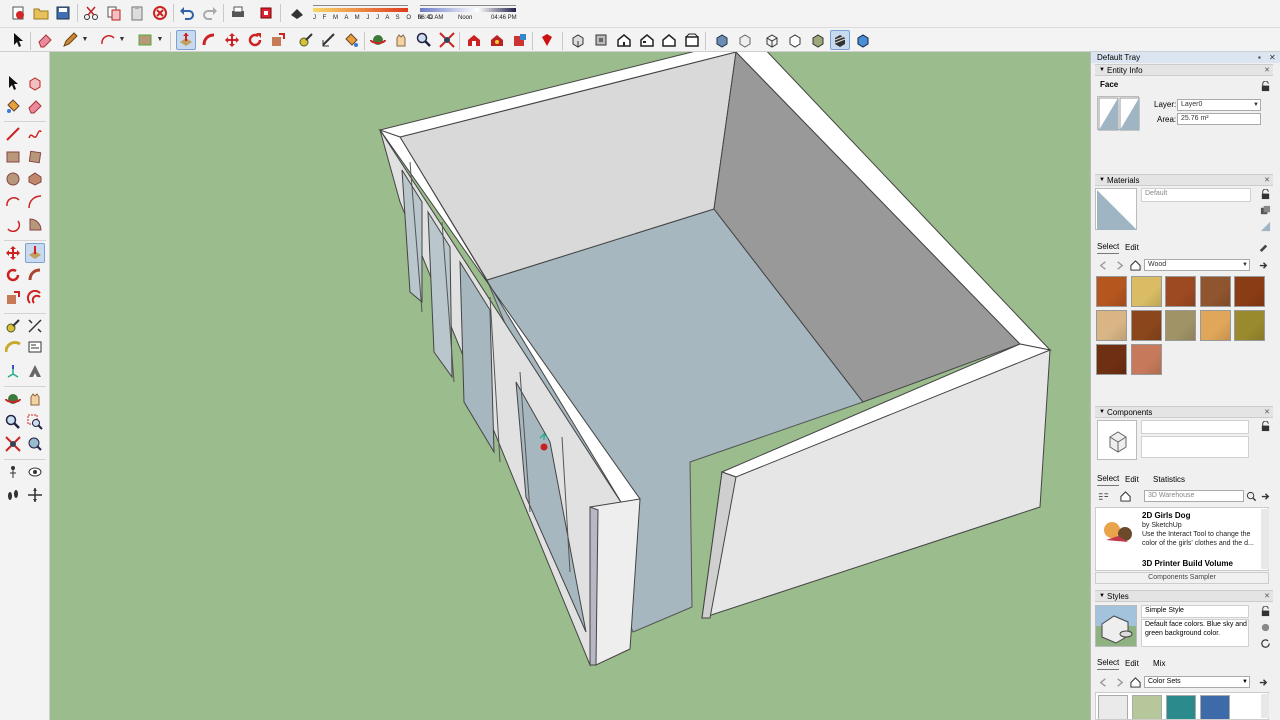 This screenshot has height=720, width=1280. I want to click on protractor-tool-icon, so click(13, 348).